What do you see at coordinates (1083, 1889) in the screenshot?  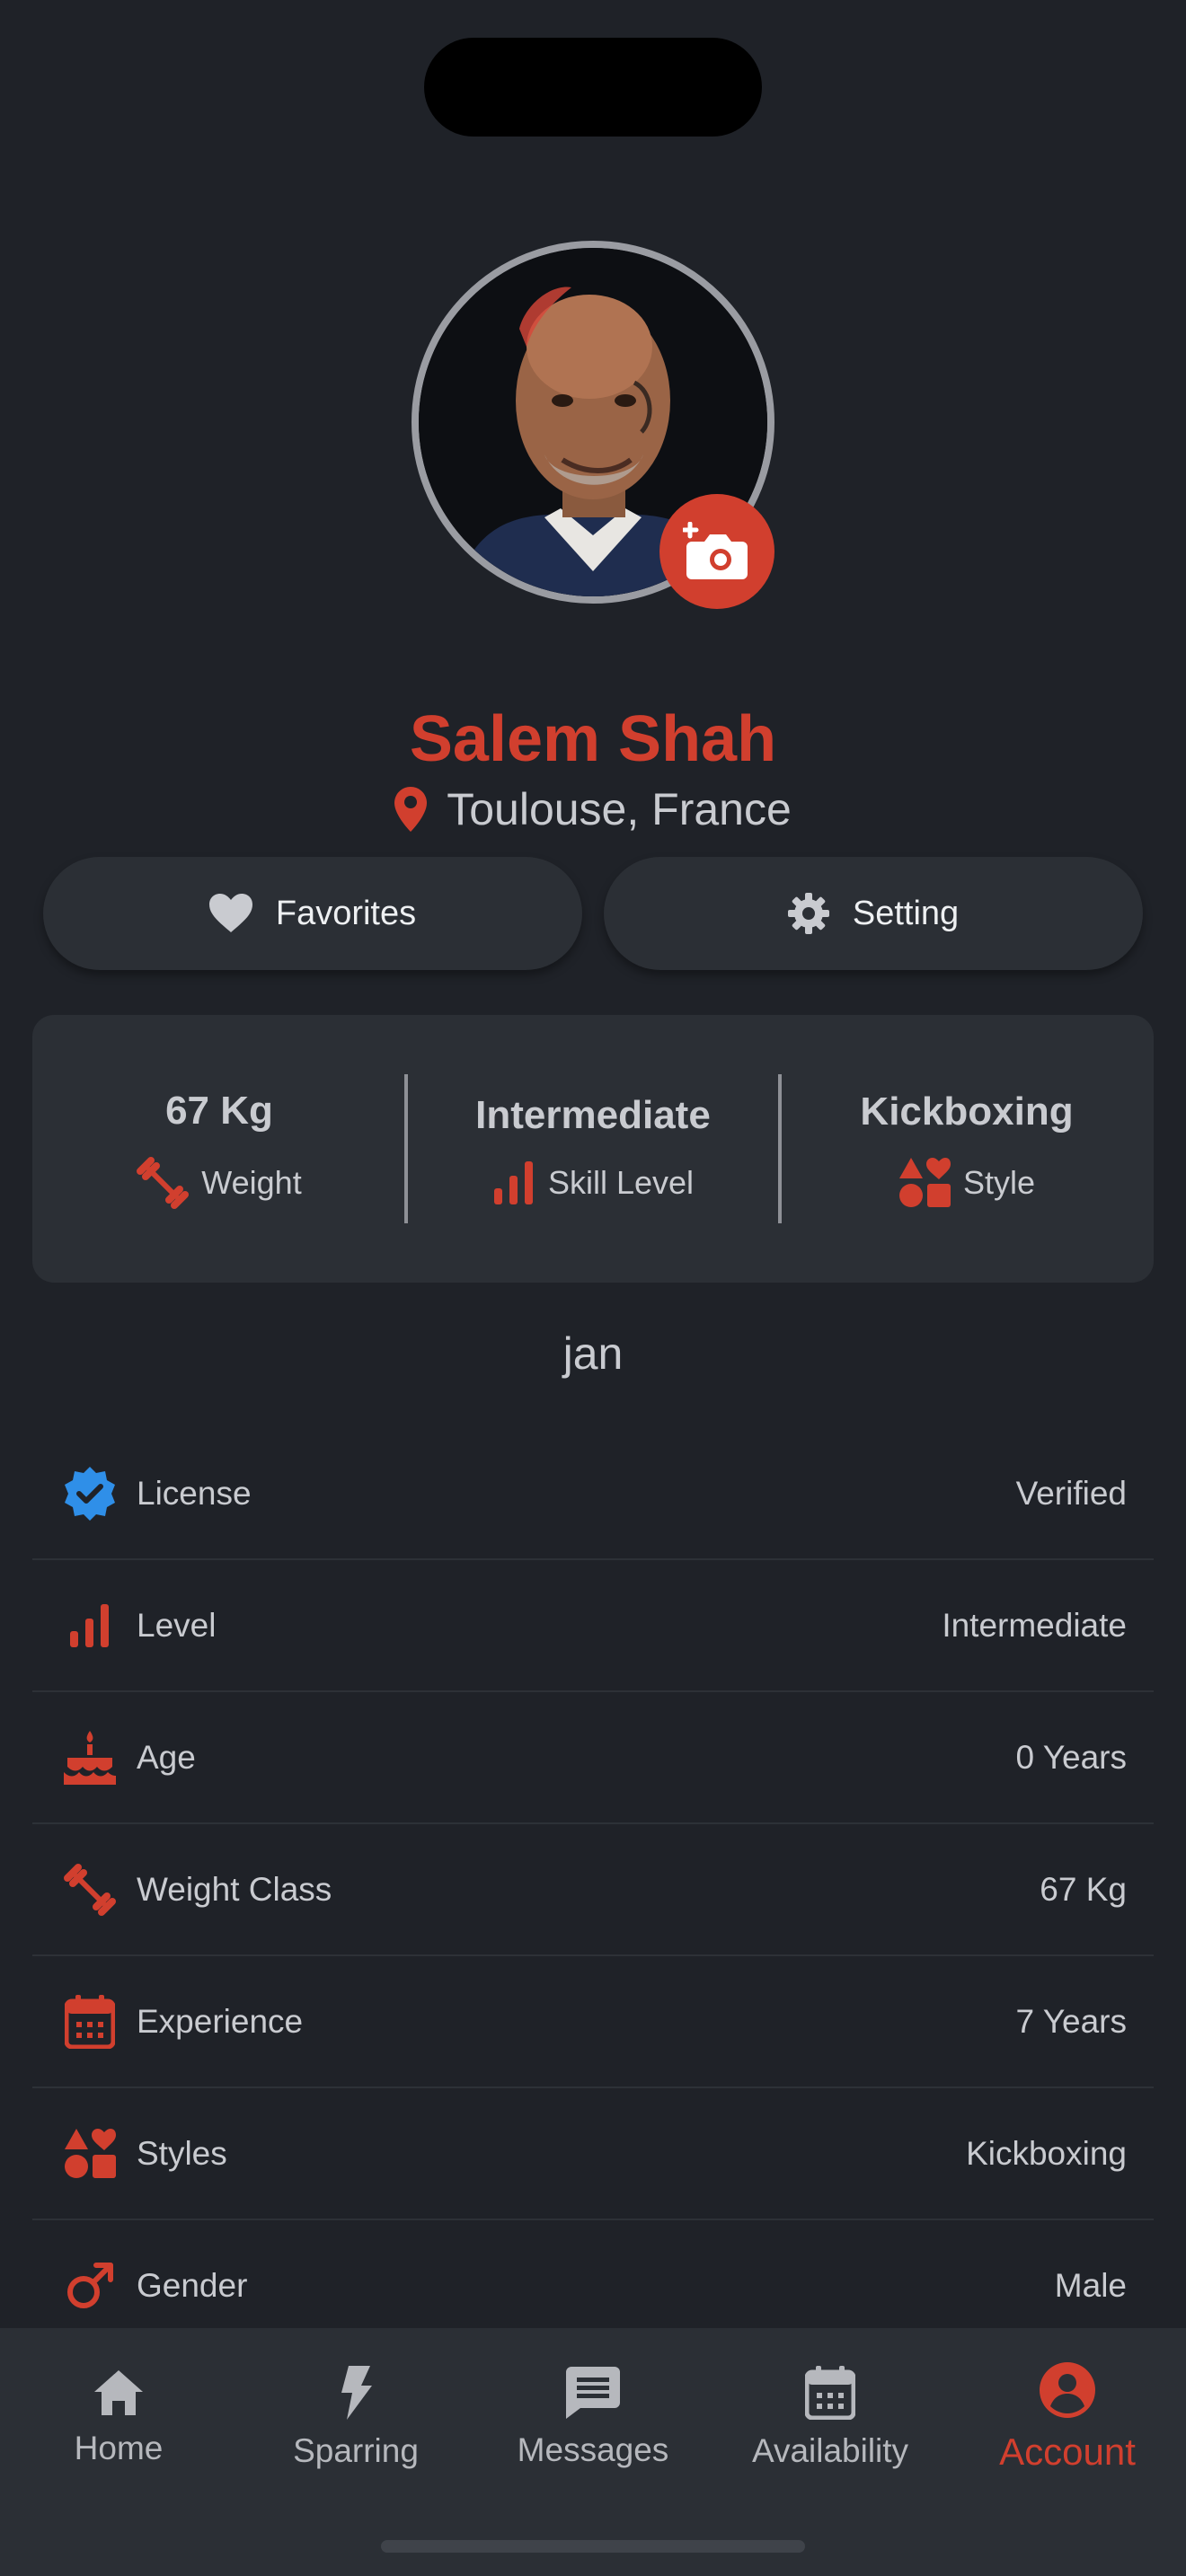 I see `detail-value: 67 Kg` at bounding box center [1083, 1889].